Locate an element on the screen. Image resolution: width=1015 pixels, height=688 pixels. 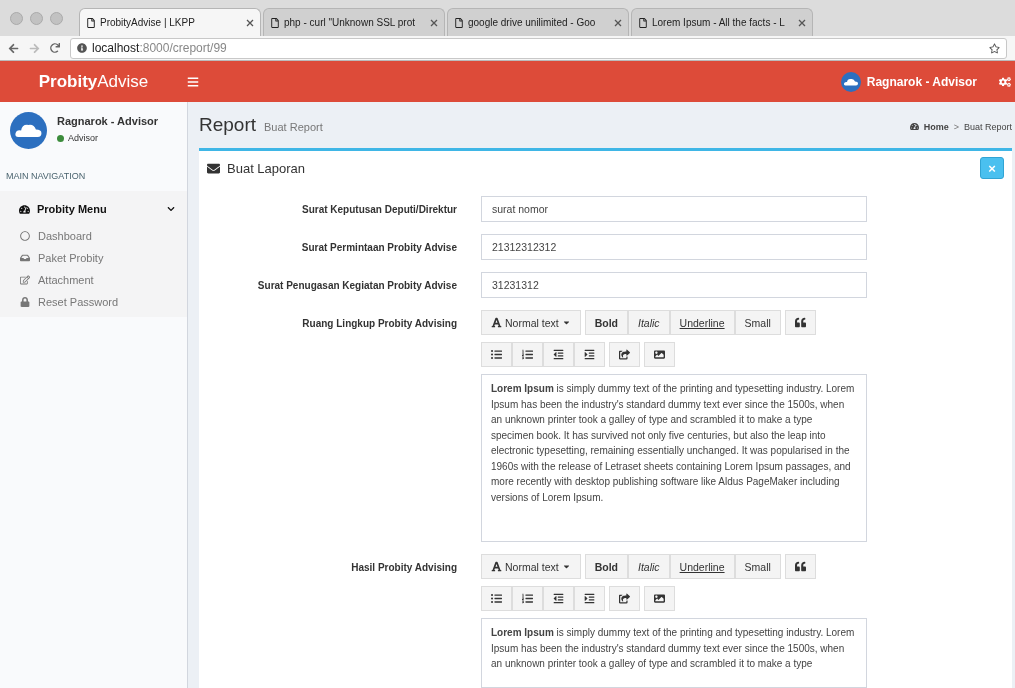
field-label: Surat Permintaan Probity Advise is located at coordinates (378, 247).